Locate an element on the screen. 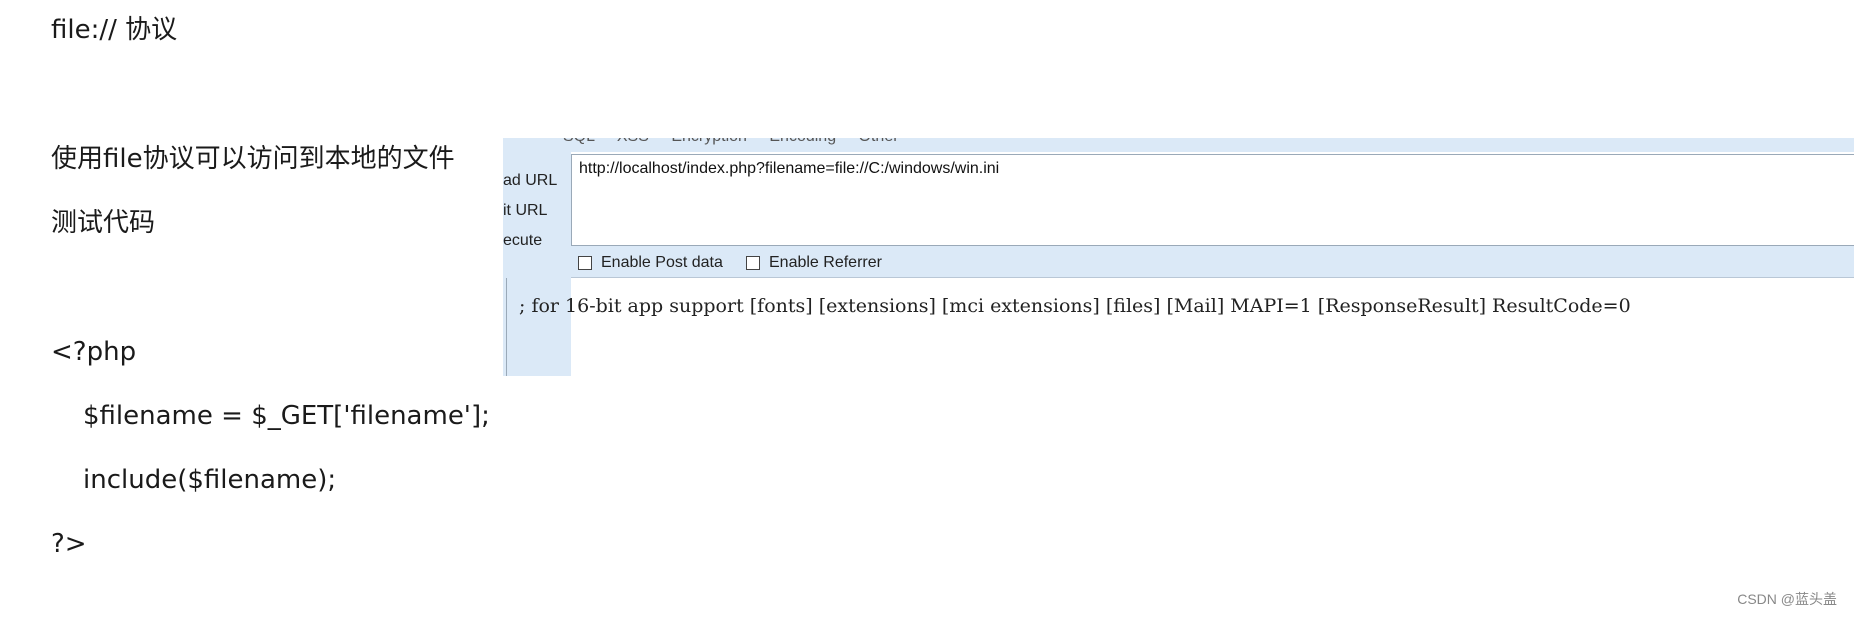  code-line-php-close: ?> is located at coordinates (69, 544).